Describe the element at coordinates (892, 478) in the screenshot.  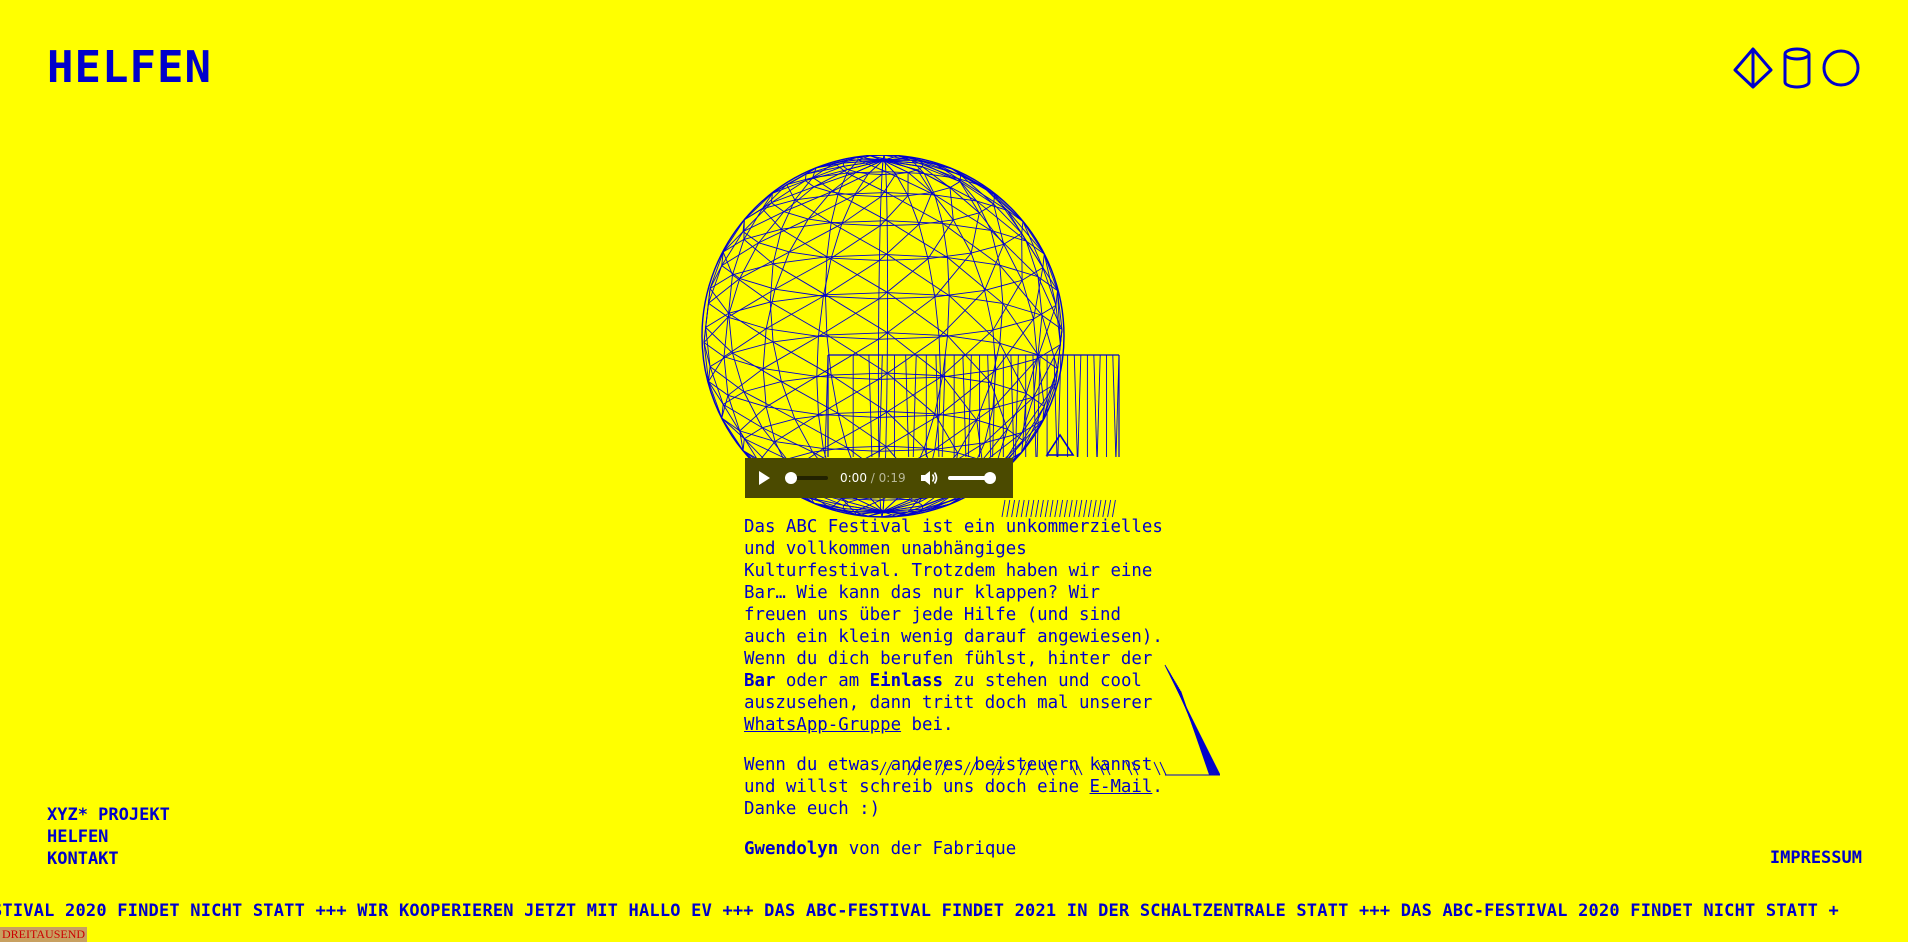
I see `audio-duration: 0:19` at that location.